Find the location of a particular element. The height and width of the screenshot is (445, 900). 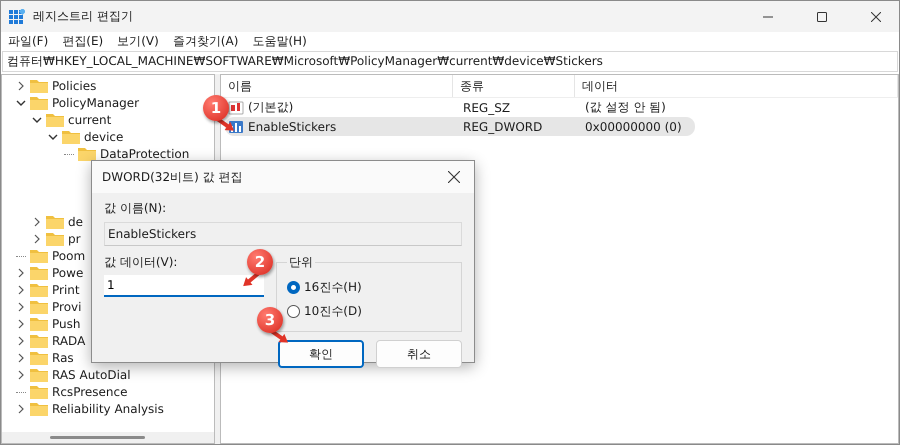

tree-item: RAS AutoDial is located at coordinates (91, 375).